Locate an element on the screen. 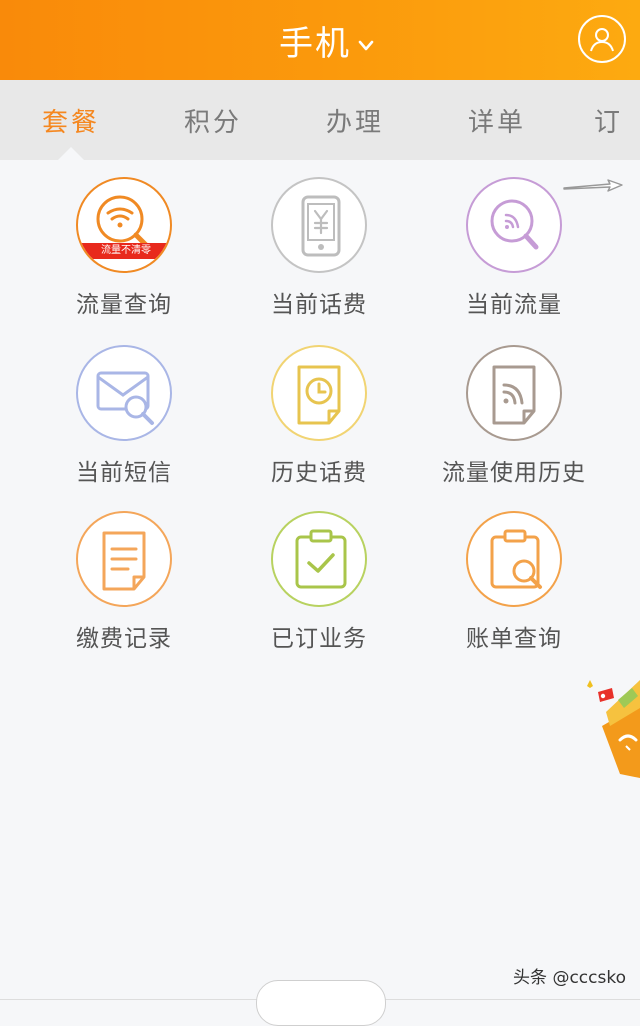  grid-item-data-history: 流量使用历史 is located at coordinates (514, 425).